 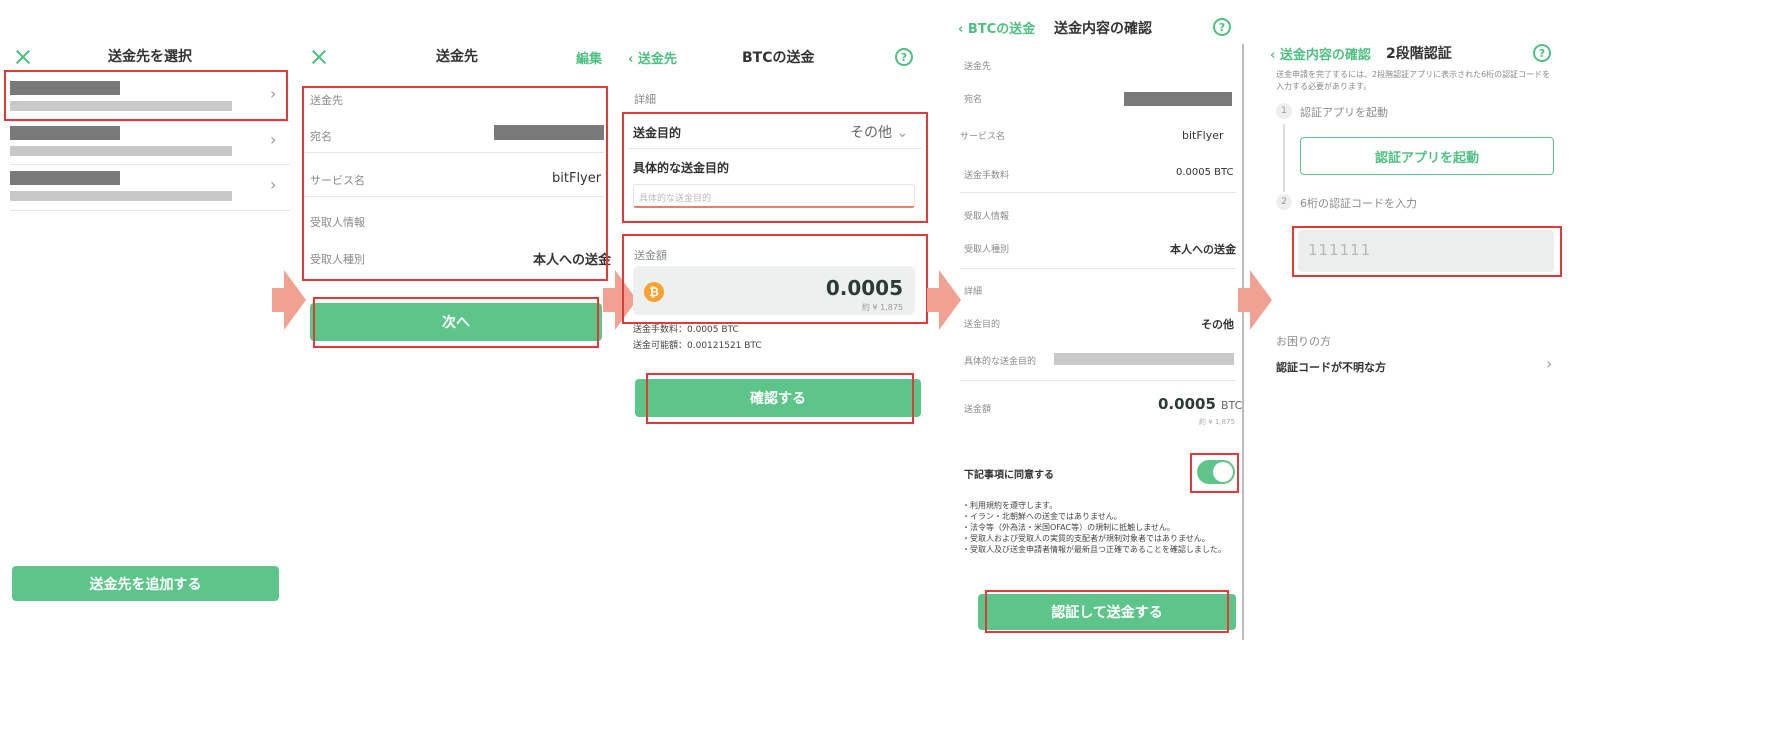 What do you see at coordinates (983, 137) in the screenshot?
I see `service-label: サービス名` at bounding box center [983, 137].